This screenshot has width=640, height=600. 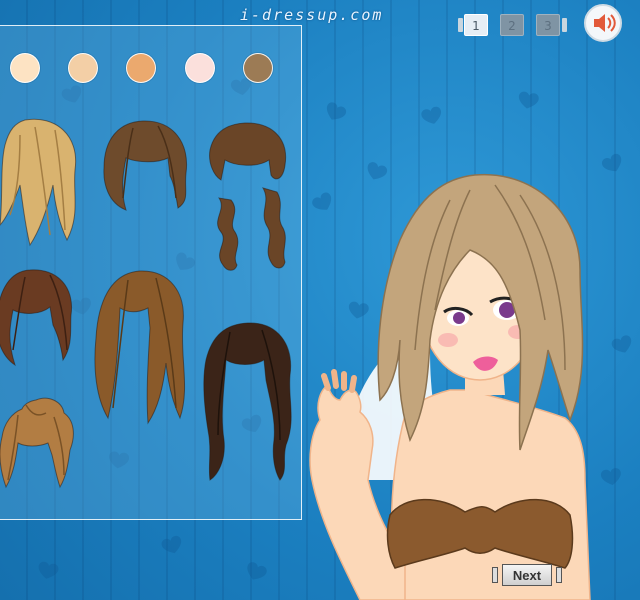 I want to click on hairstyle-honey-updo, so click(x=39, y=445).